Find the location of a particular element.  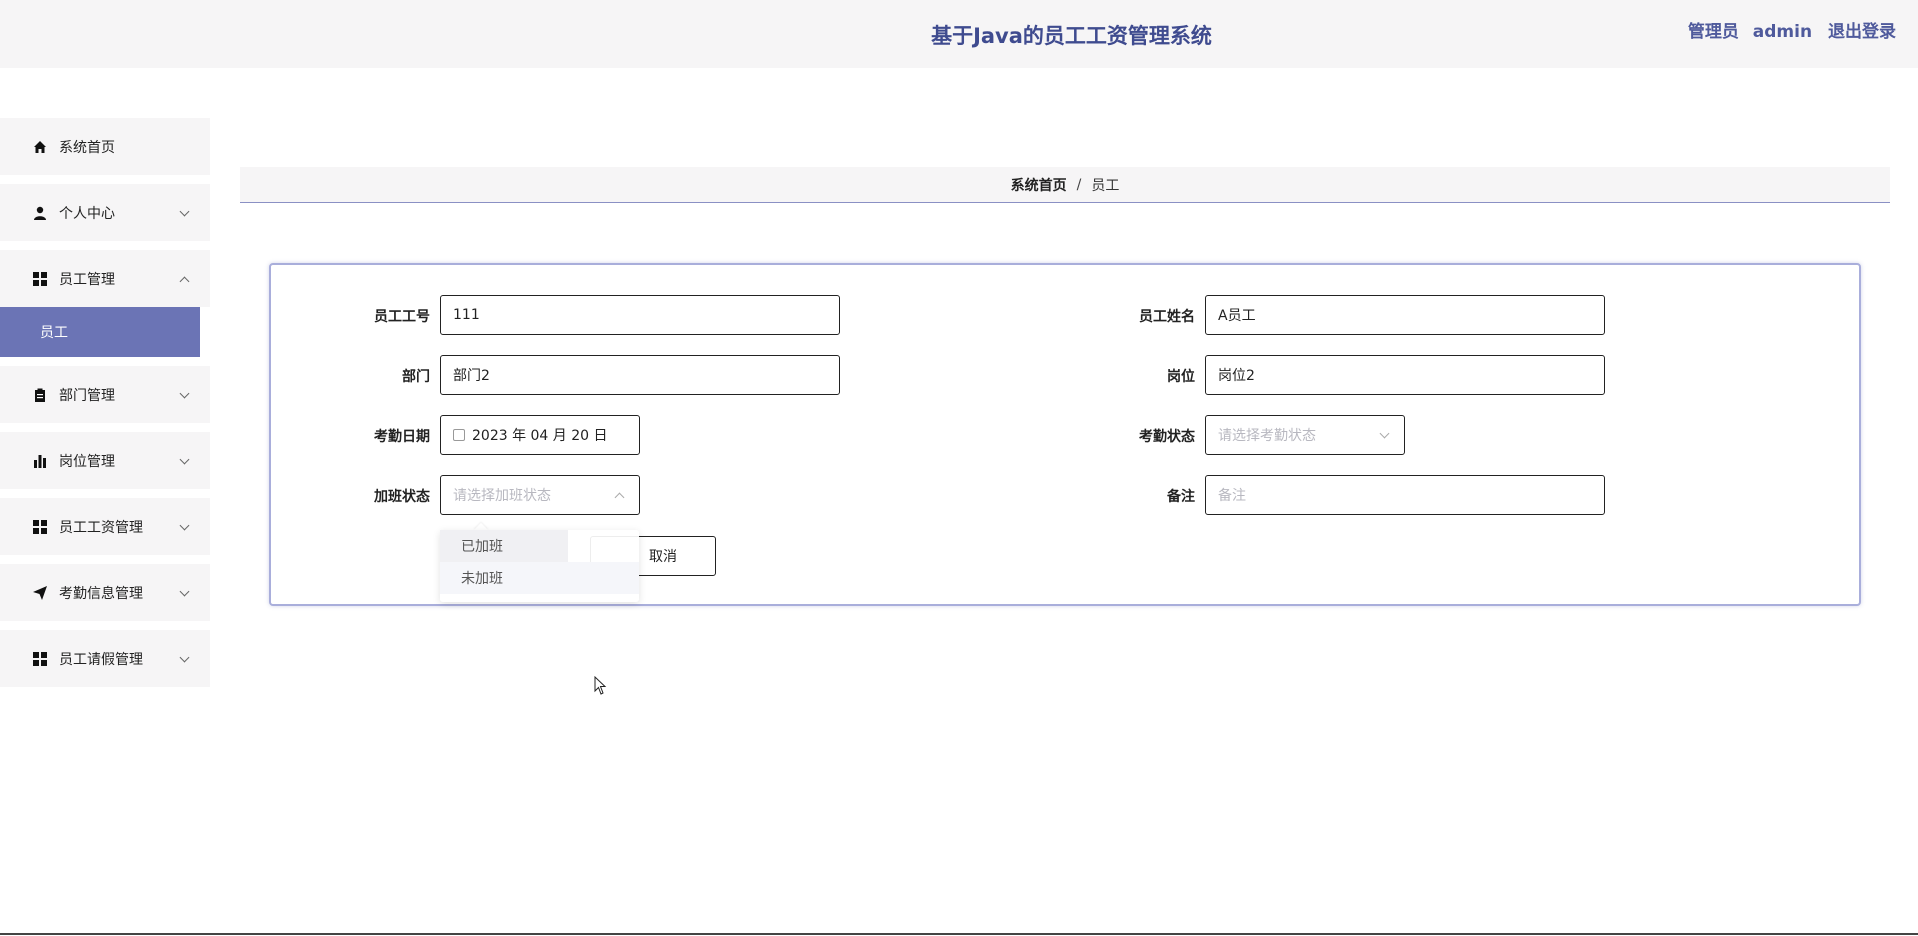

emp-name-label: 员工姓名 is located at coordinates (1167, 317).